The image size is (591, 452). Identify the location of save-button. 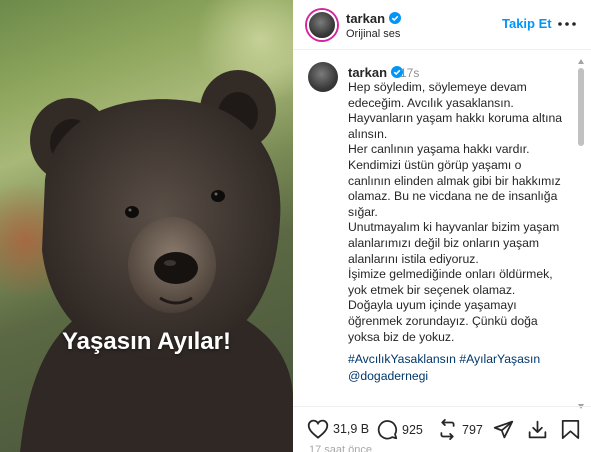
(570, 429).